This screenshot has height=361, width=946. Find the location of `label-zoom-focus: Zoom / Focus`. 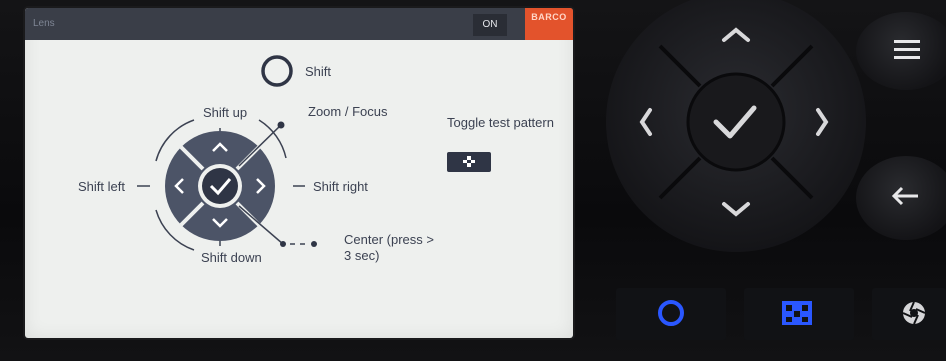

label-zoom-focus: Zoom / Focus is located at coordinates (348, 111).